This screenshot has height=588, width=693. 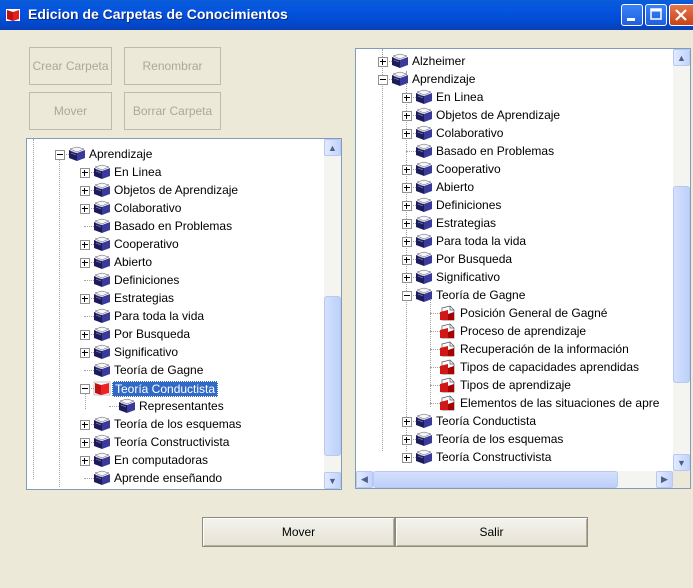 What do you see at coordinates (181, 406) in the screenshot?
I see `tree-item-label: Representantes` at bounding box center [181, 406].